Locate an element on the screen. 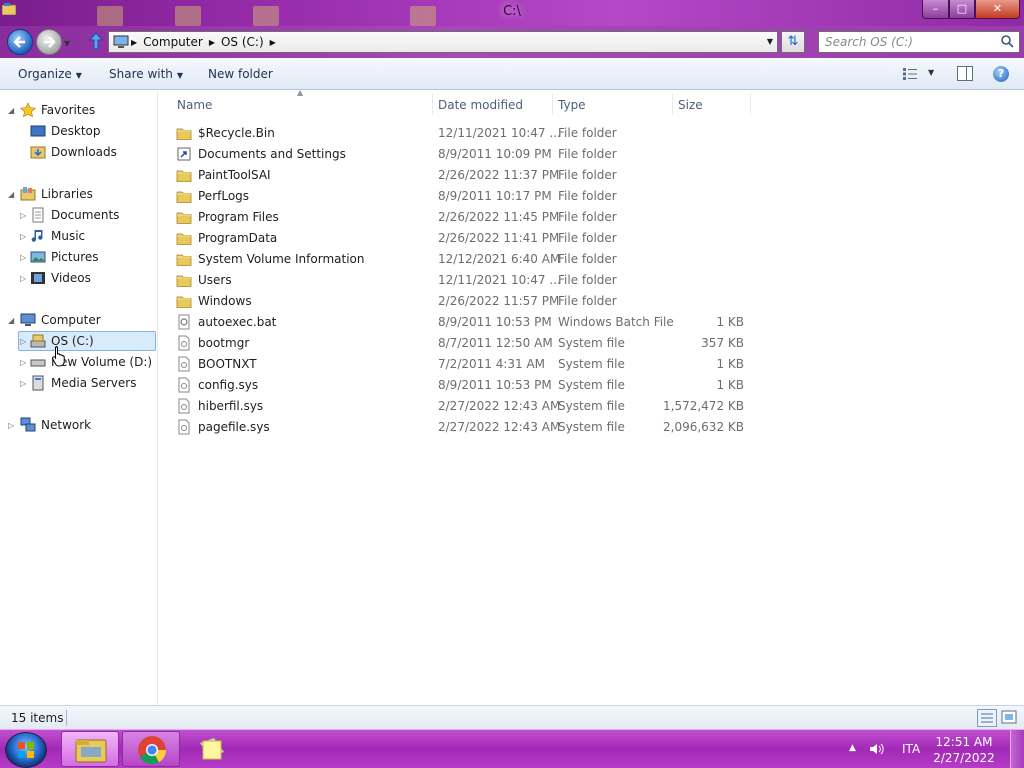 The width and height of the screenshot is (1024, 768). tree-computer: ◢ Computer is located at coordinates (54, 320).